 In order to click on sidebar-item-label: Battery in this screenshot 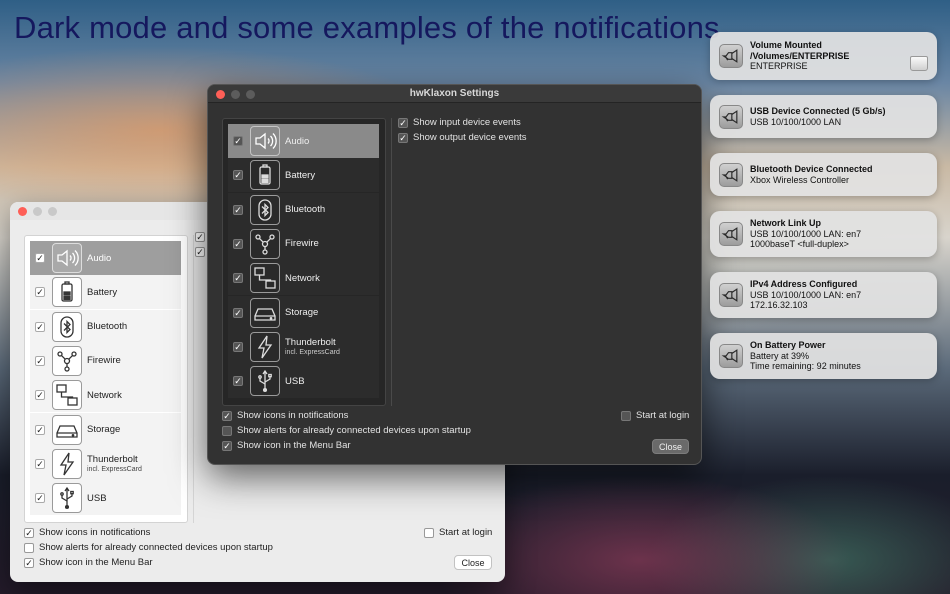, I will do `click(102, 292)`.